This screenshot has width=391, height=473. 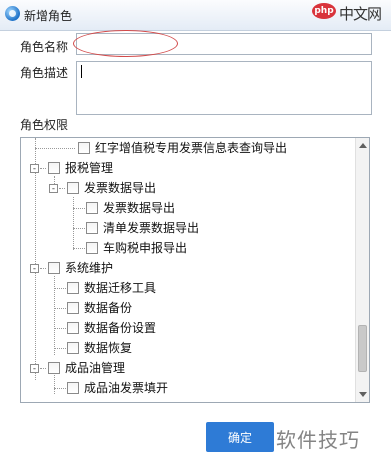 I want to click on tree-guide-l3, so click(x=73, y=223).